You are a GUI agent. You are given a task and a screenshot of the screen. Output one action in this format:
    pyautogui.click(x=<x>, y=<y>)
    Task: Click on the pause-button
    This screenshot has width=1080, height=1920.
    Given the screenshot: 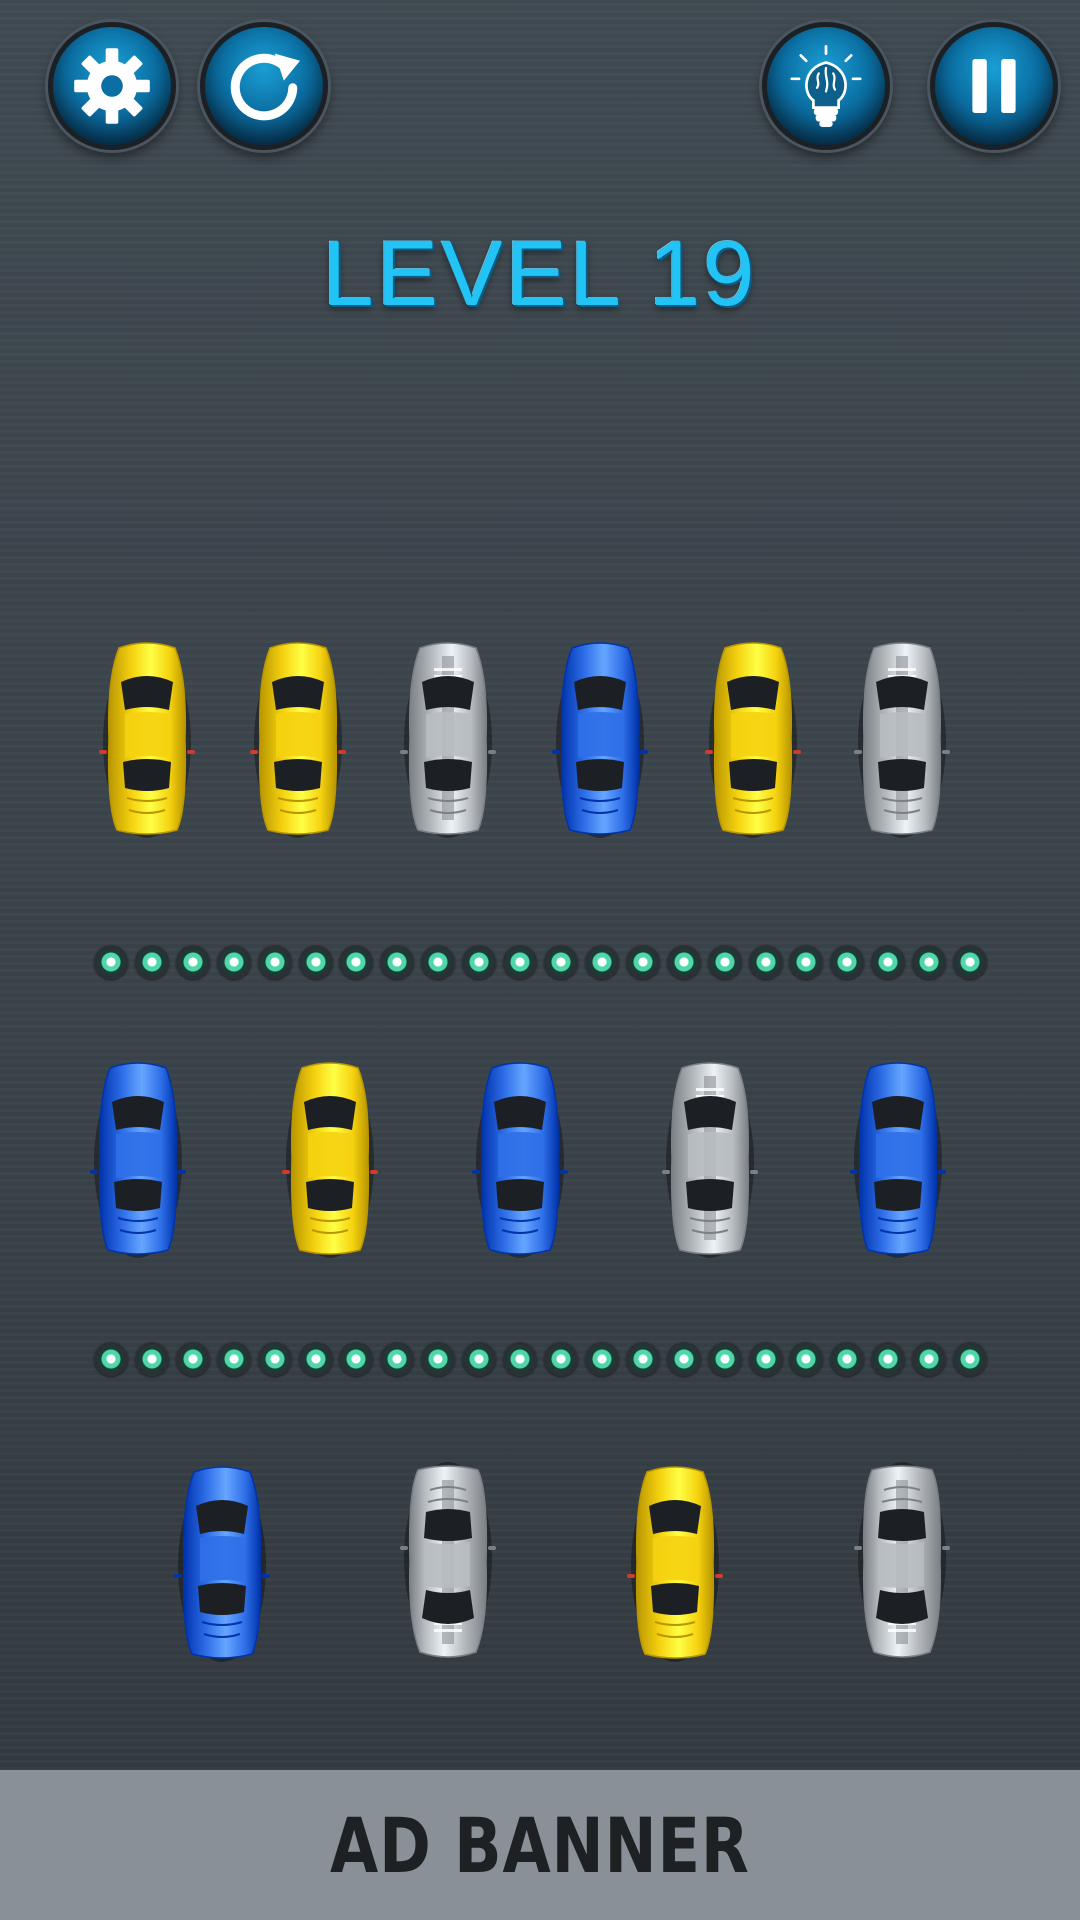 What is the action you would take?
    pyautogui.click(x=994, y=86)
    